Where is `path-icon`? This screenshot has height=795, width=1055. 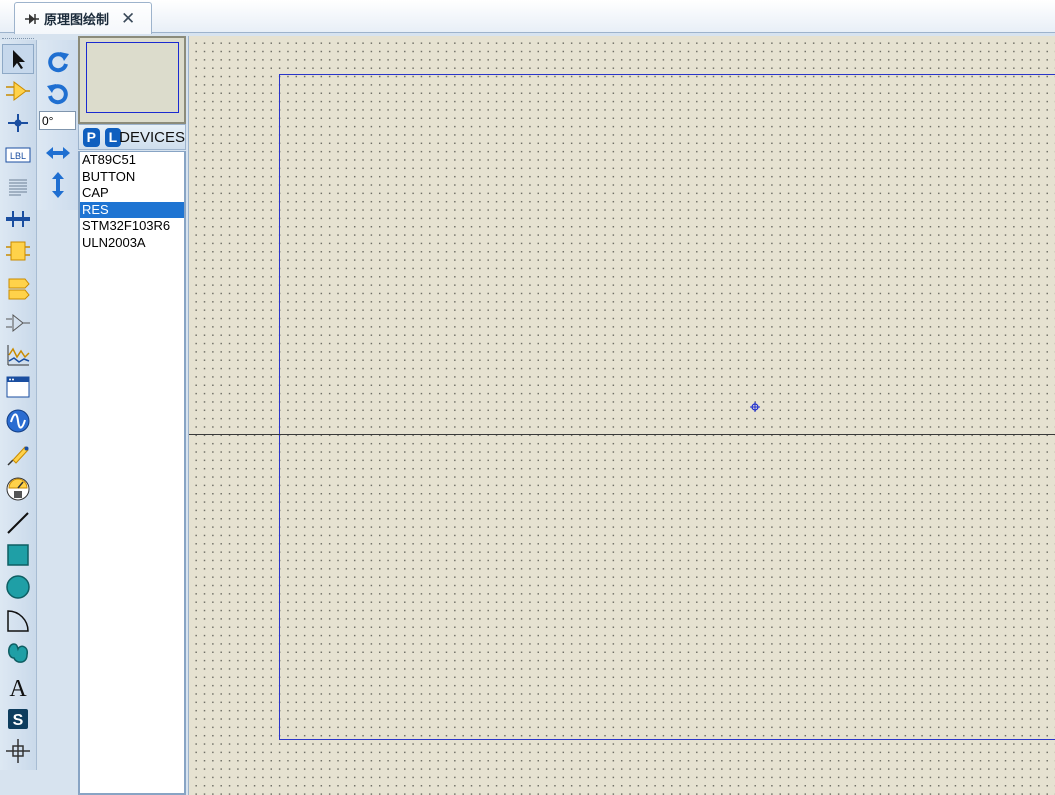 path-icon is located at coordinates (18, 653).